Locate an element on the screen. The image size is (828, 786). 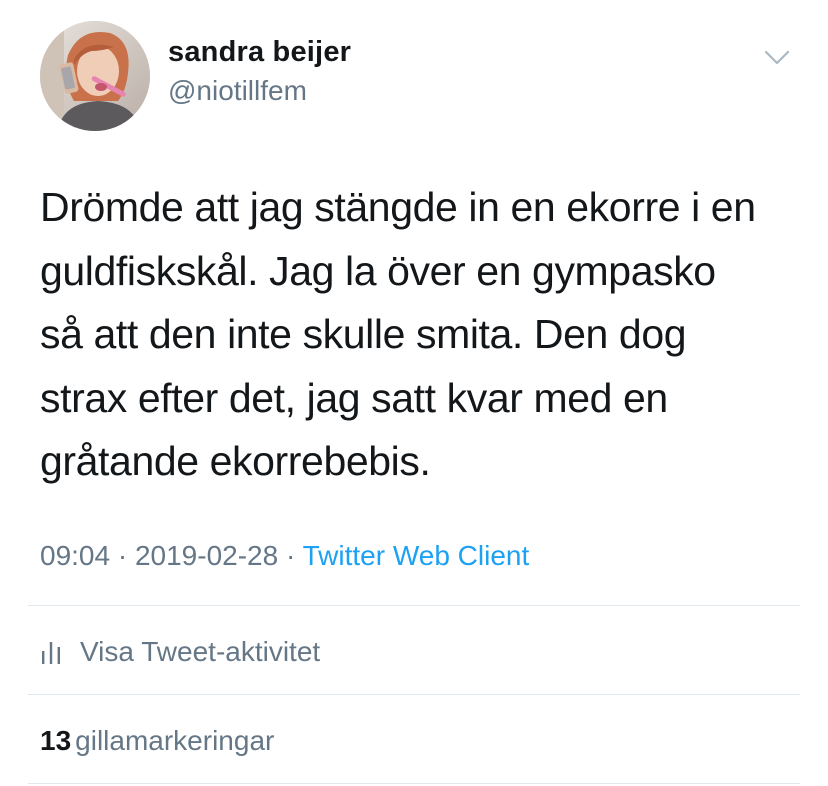
avatar-image is located at coordinates (95, 76).